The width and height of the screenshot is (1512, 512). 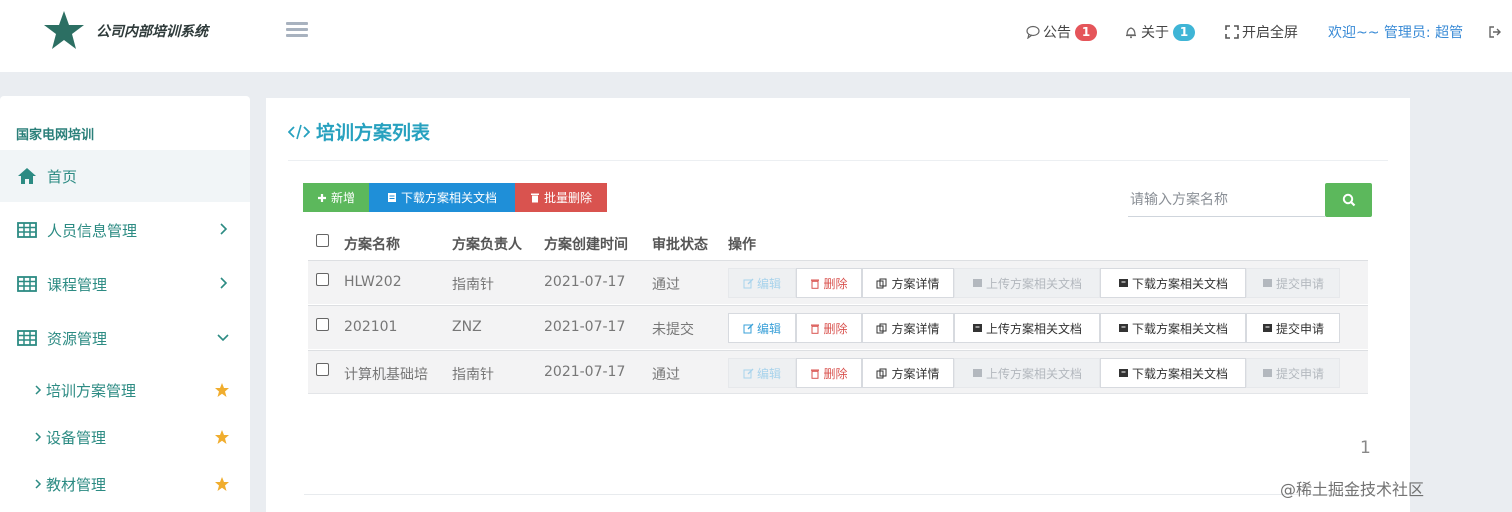 I want to click on pagination-page-current: 1, so click(x=1365, y=448).